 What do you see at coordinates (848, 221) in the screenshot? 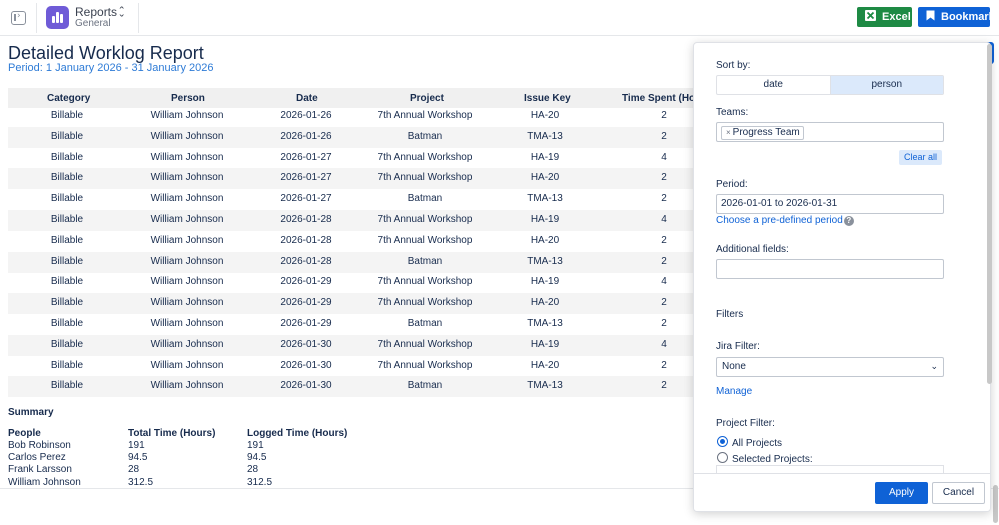
I see `help-icon: ?` at bounding box center [848, 221].